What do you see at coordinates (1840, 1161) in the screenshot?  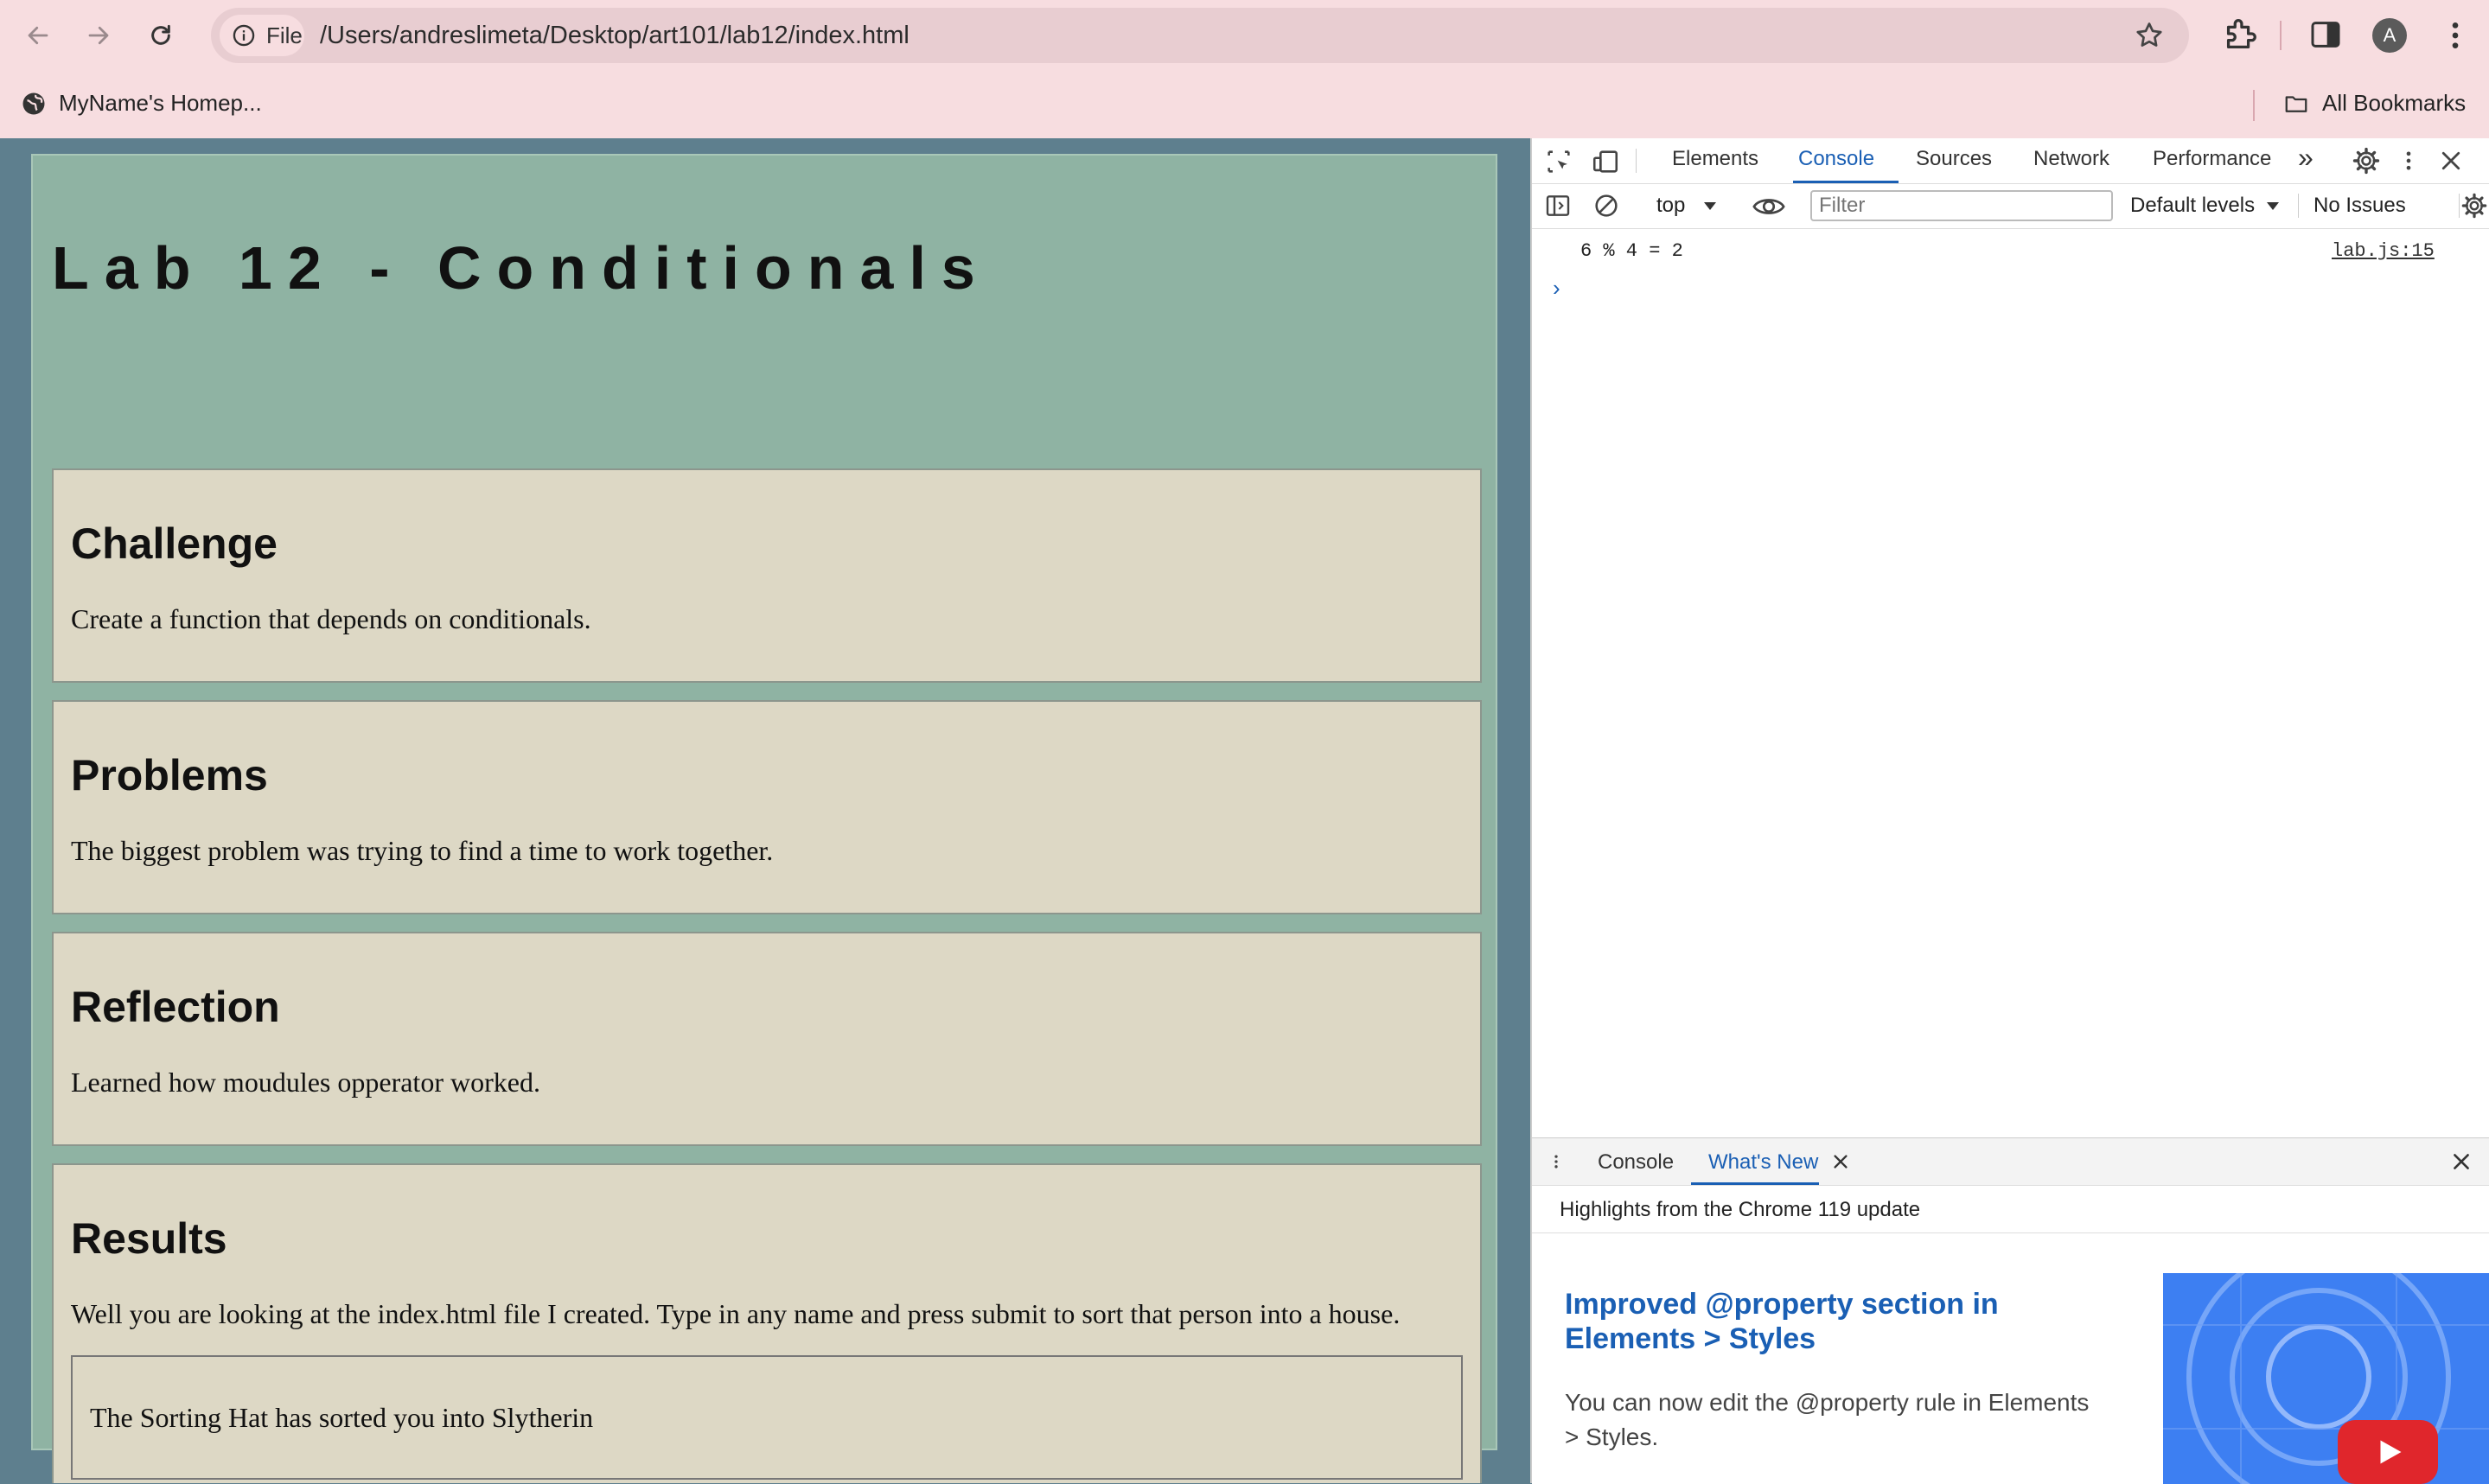 I see `close-tab-icon` at bounding box center [1840, 1161].